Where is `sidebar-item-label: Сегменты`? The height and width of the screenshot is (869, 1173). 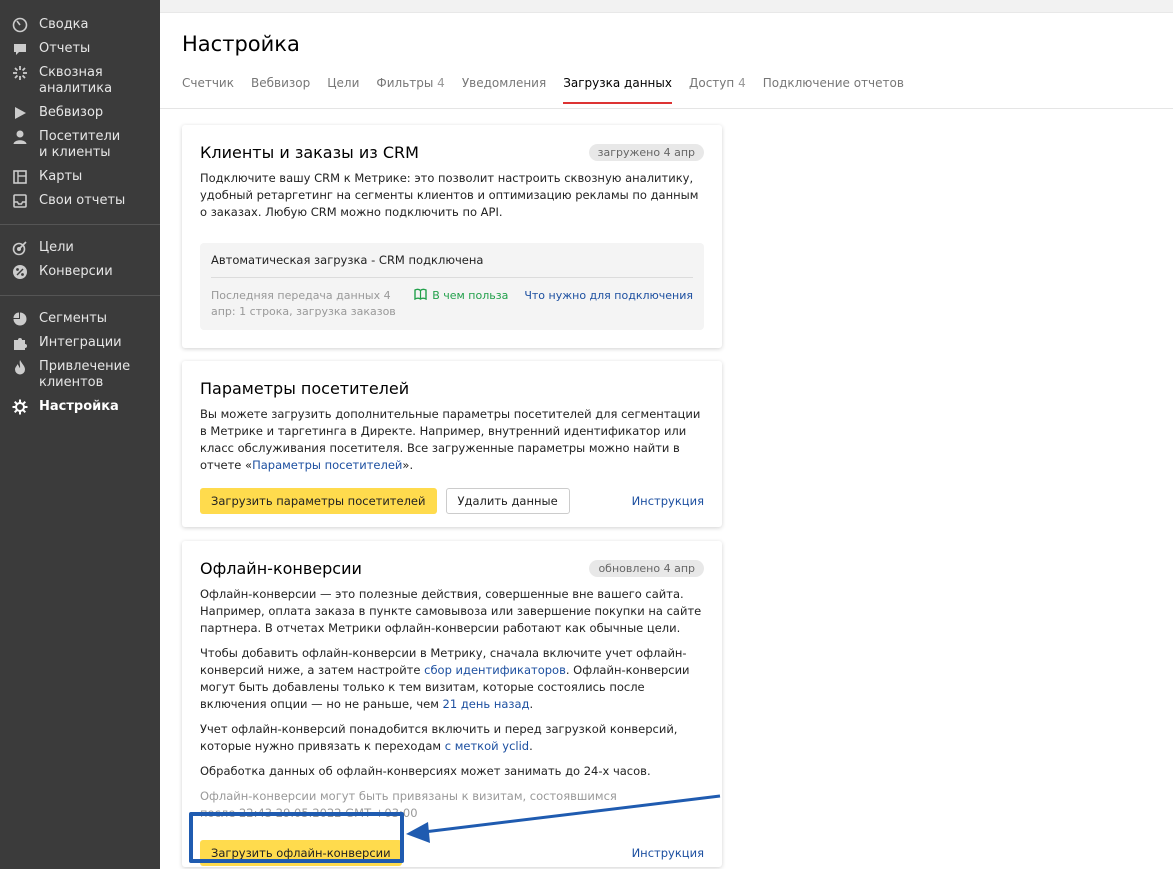
sidebar-item-label: Сегменты is located at coordinates (73, 318).